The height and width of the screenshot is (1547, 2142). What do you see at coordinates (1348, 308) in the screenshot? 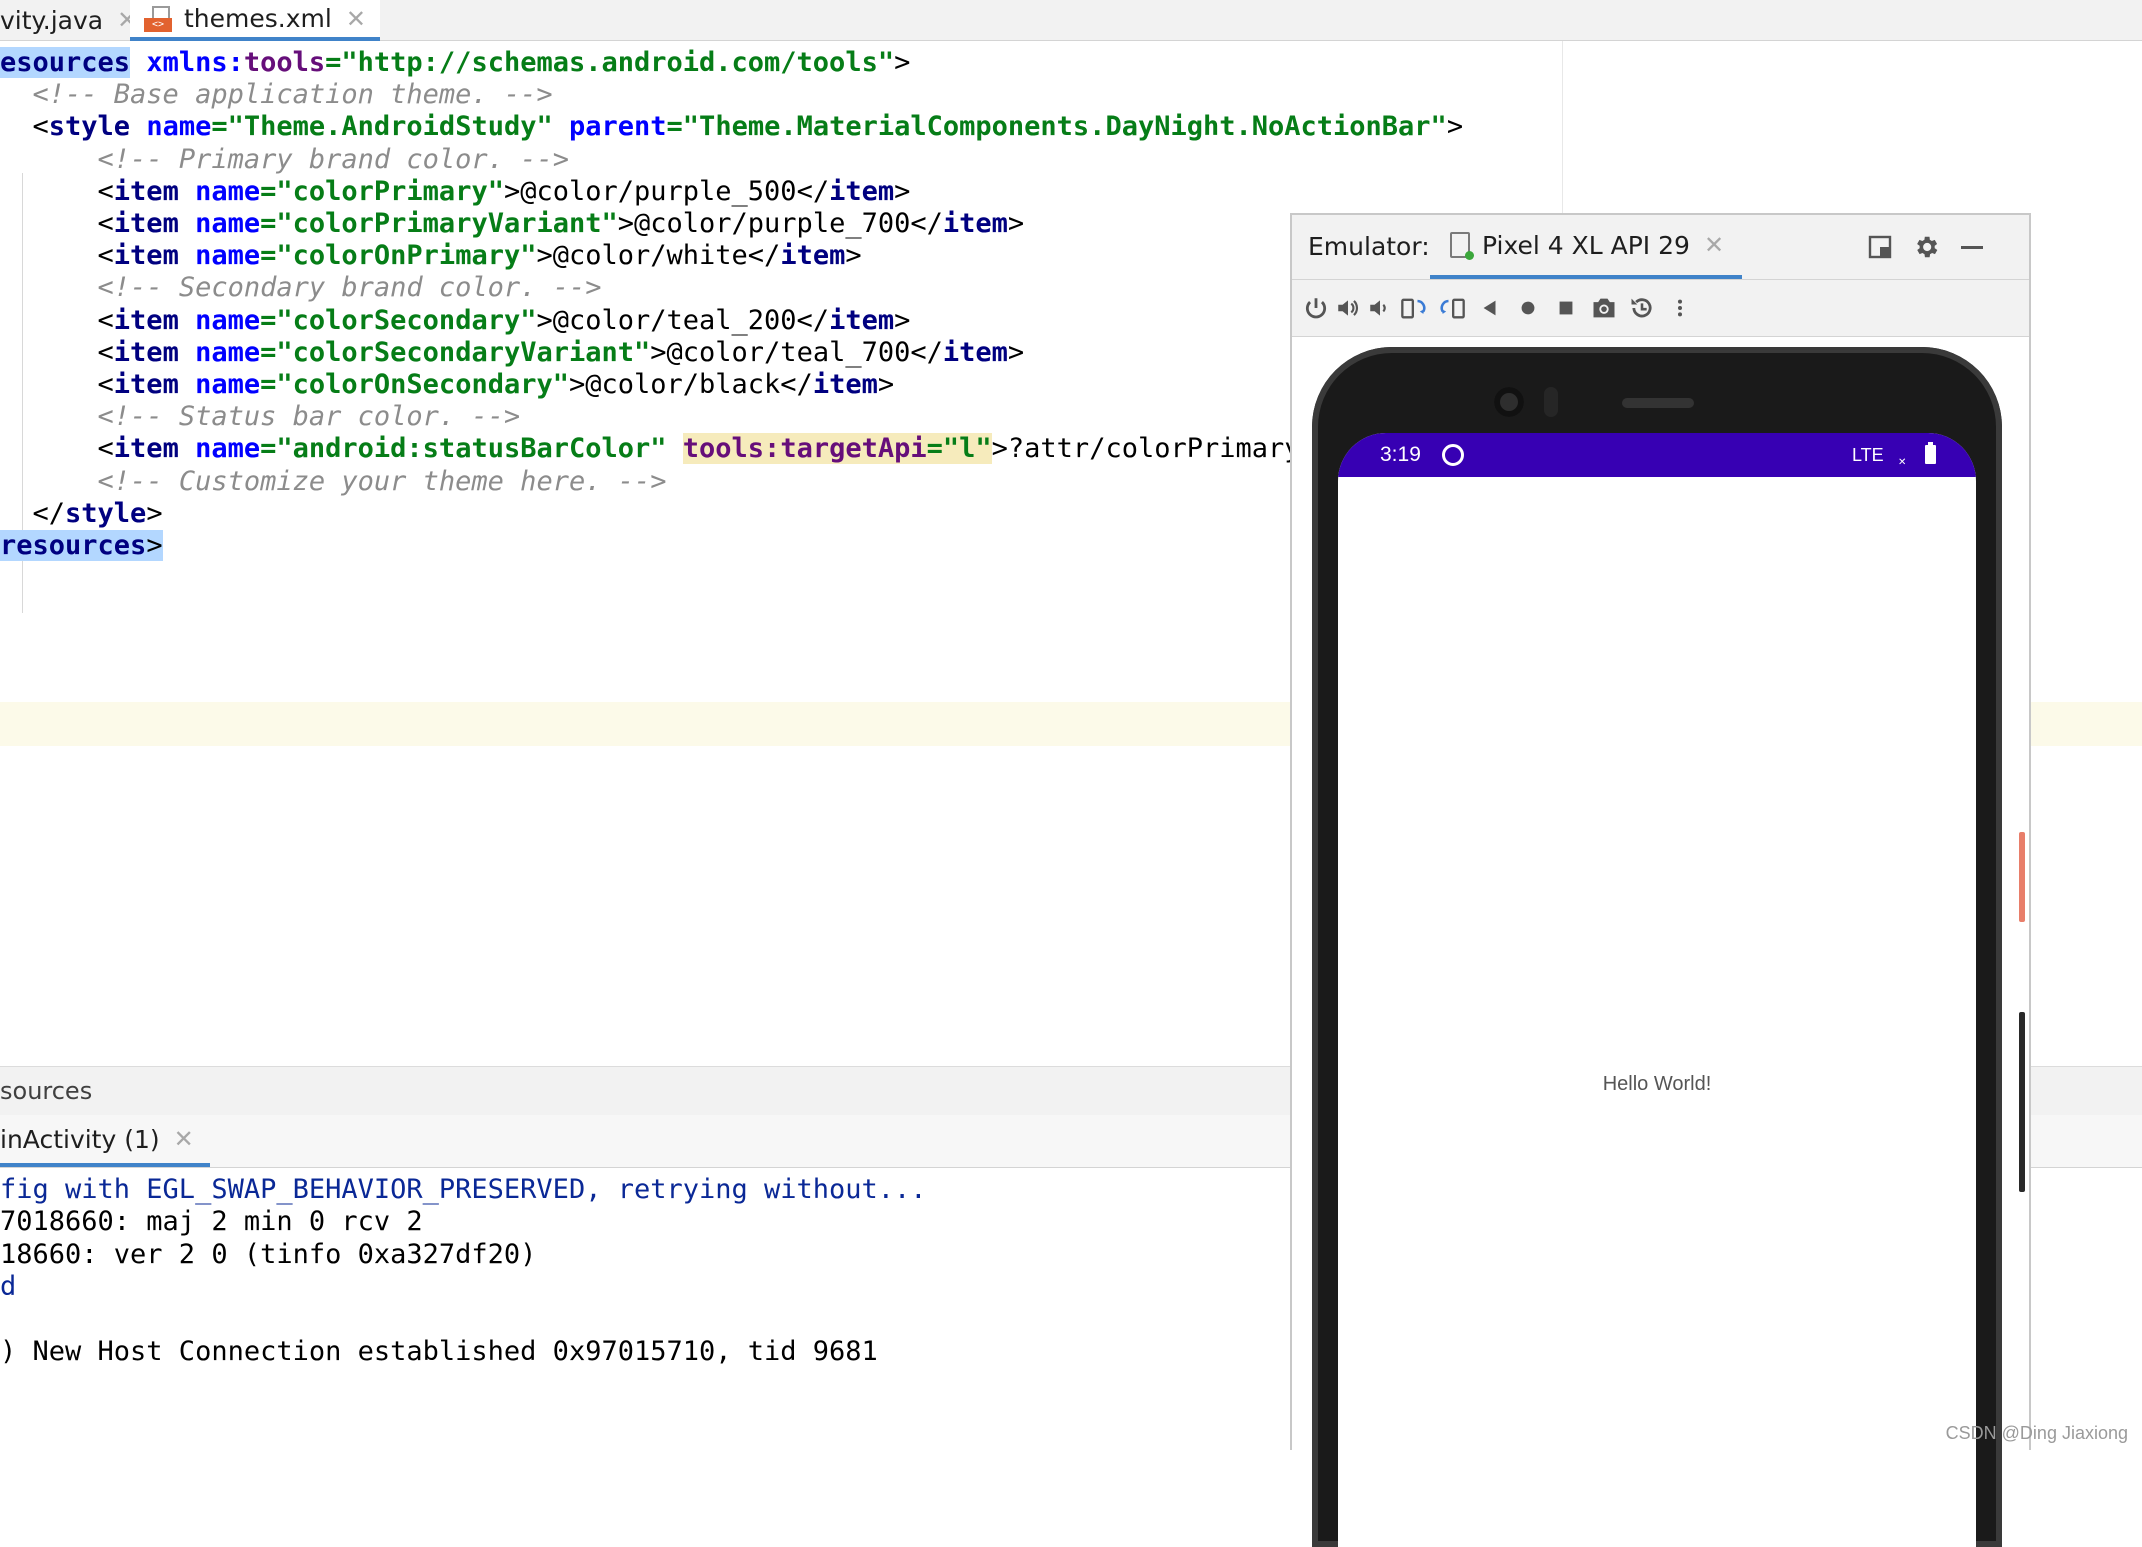
I see `volume-up-icon` at bounding box center [1348, 308].